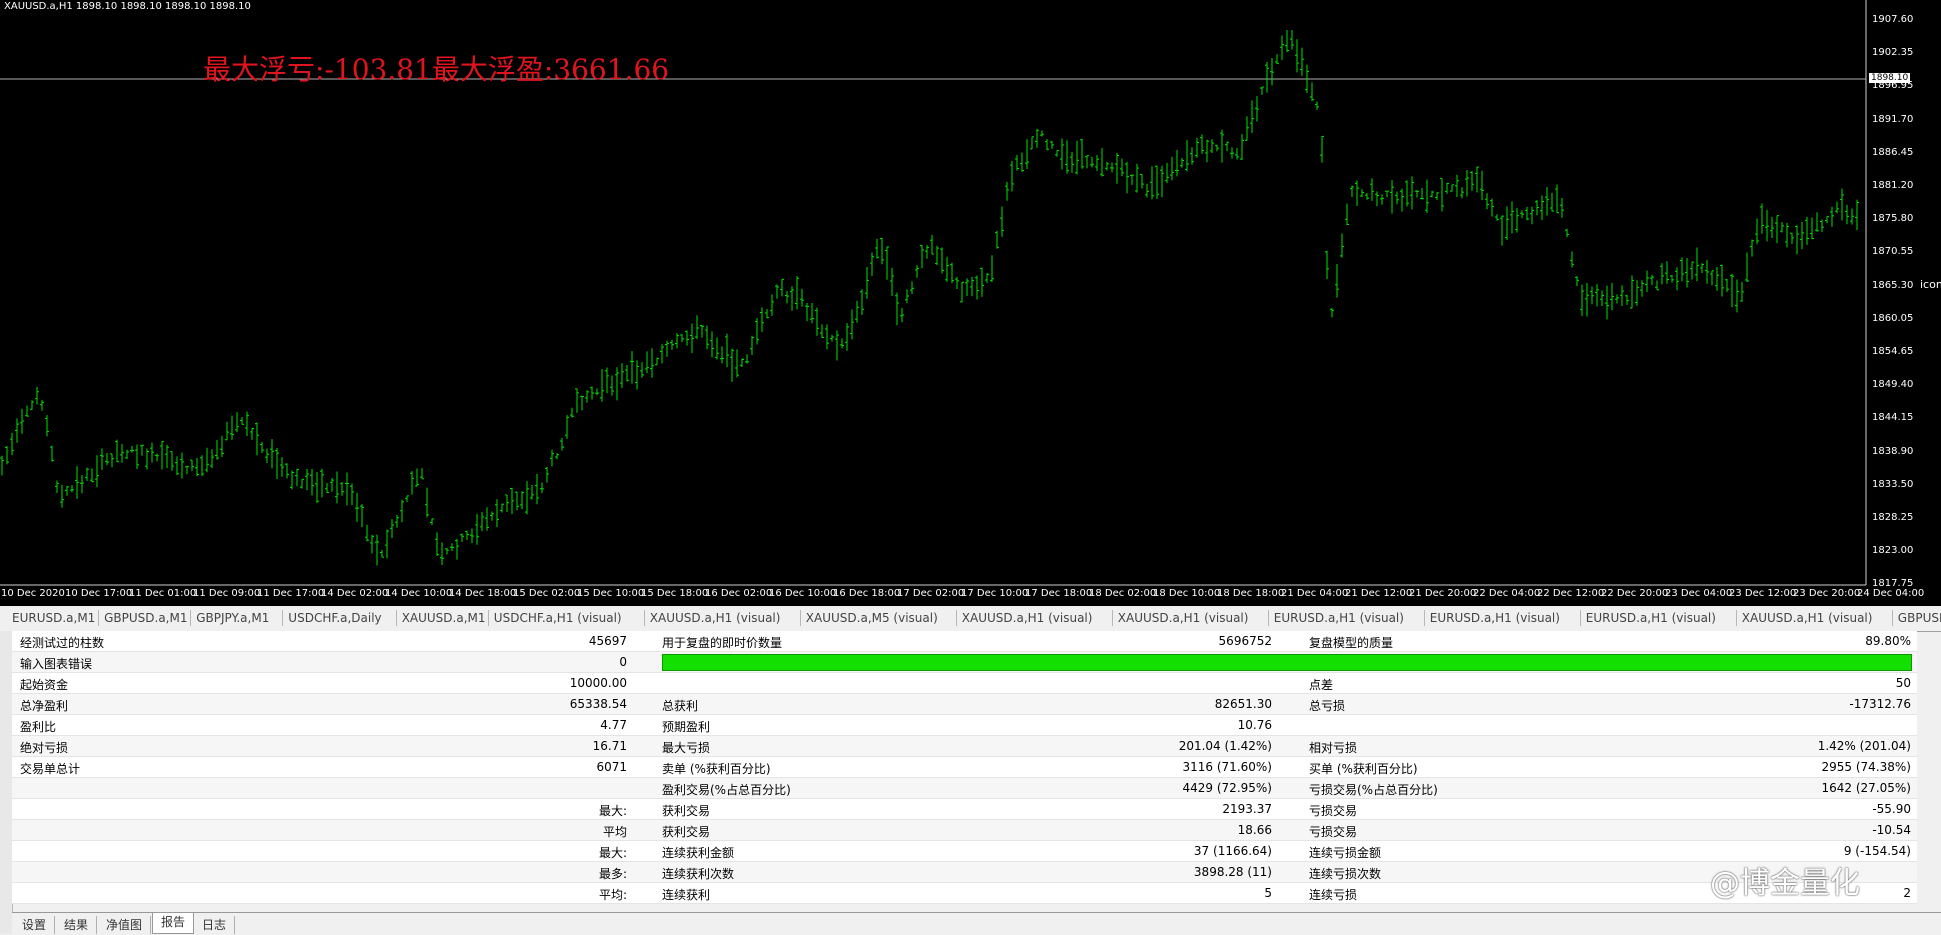 This screenshot has width=1941, height=935. Describe the element at coordinates (716, 769) in the screenshot. I see `report-label: 卖单 (%获利百分比)` at that location.